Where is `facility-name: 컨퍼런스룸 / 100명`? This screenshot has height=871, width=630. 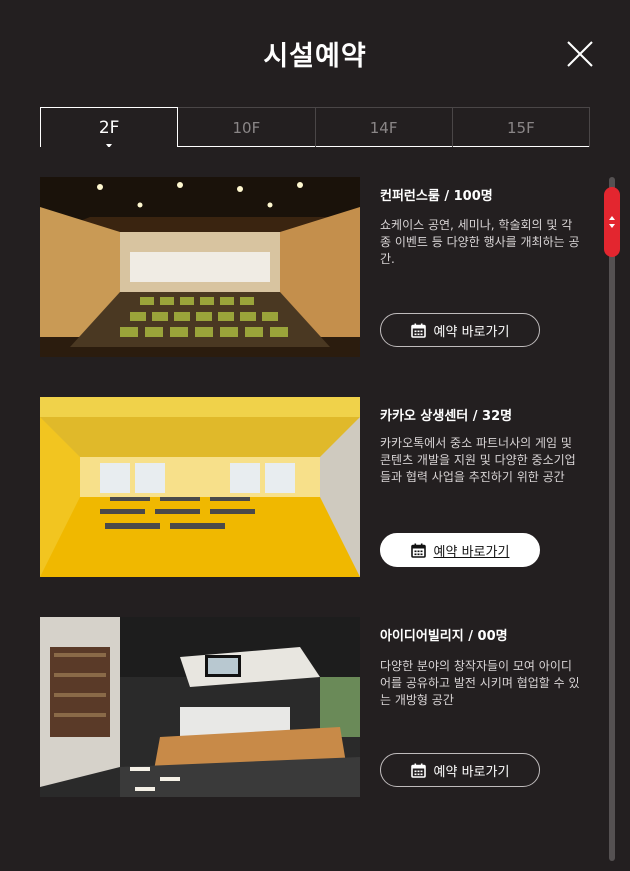 facility-name: 컨퍼런스룸 / 100명 is located at coordinates (436, 196).